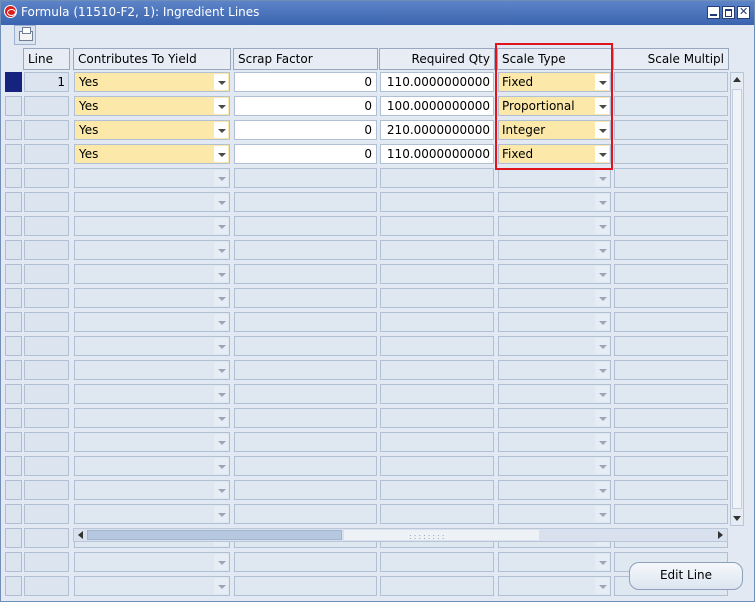 Image resolution: width=755 pixels, height=602 pixels. Describe the element at coordinates (671, 59) in the screenshot. I see `column-header-scale-multiple: Scale Multipl` at that location.